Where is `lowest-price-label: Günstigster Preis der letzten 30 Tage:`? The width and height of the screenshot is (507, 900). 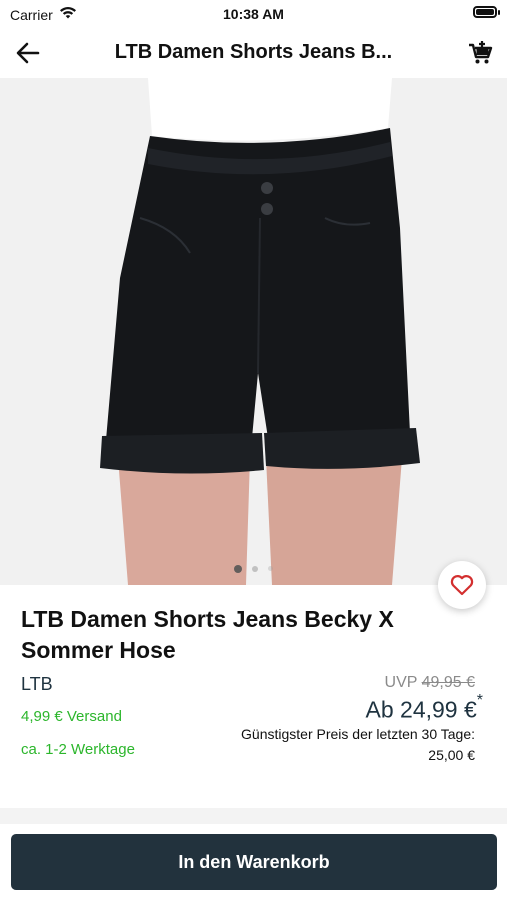
lowest-price-label: Günstigster Preis der letzten 30 Tage: is located at coordinates (358, 734).